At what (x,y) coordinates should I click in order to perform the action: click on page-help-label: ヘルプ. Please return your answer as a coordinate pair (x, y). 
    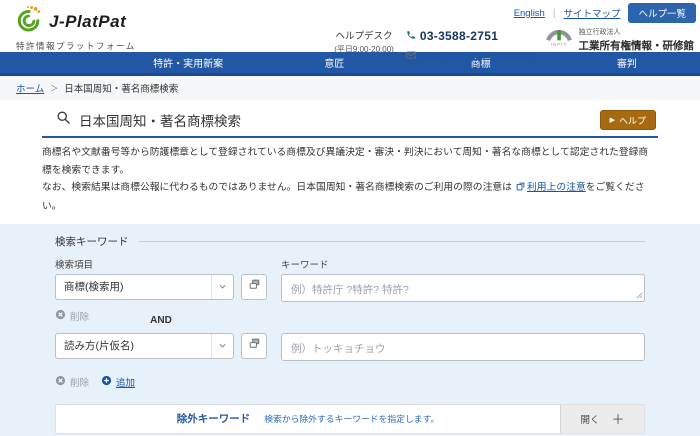
    Looking at the image, I should click on (632, 120).